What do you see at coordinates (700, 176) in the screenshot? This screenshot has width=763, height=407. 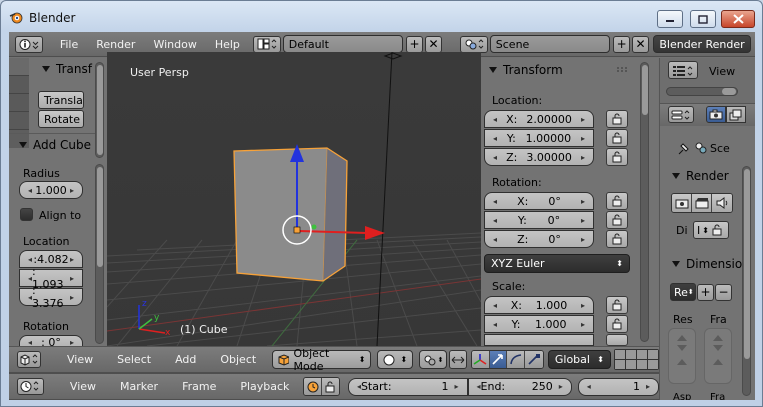 I see `render-panel-header: Render` at bounding box center [700, 176].